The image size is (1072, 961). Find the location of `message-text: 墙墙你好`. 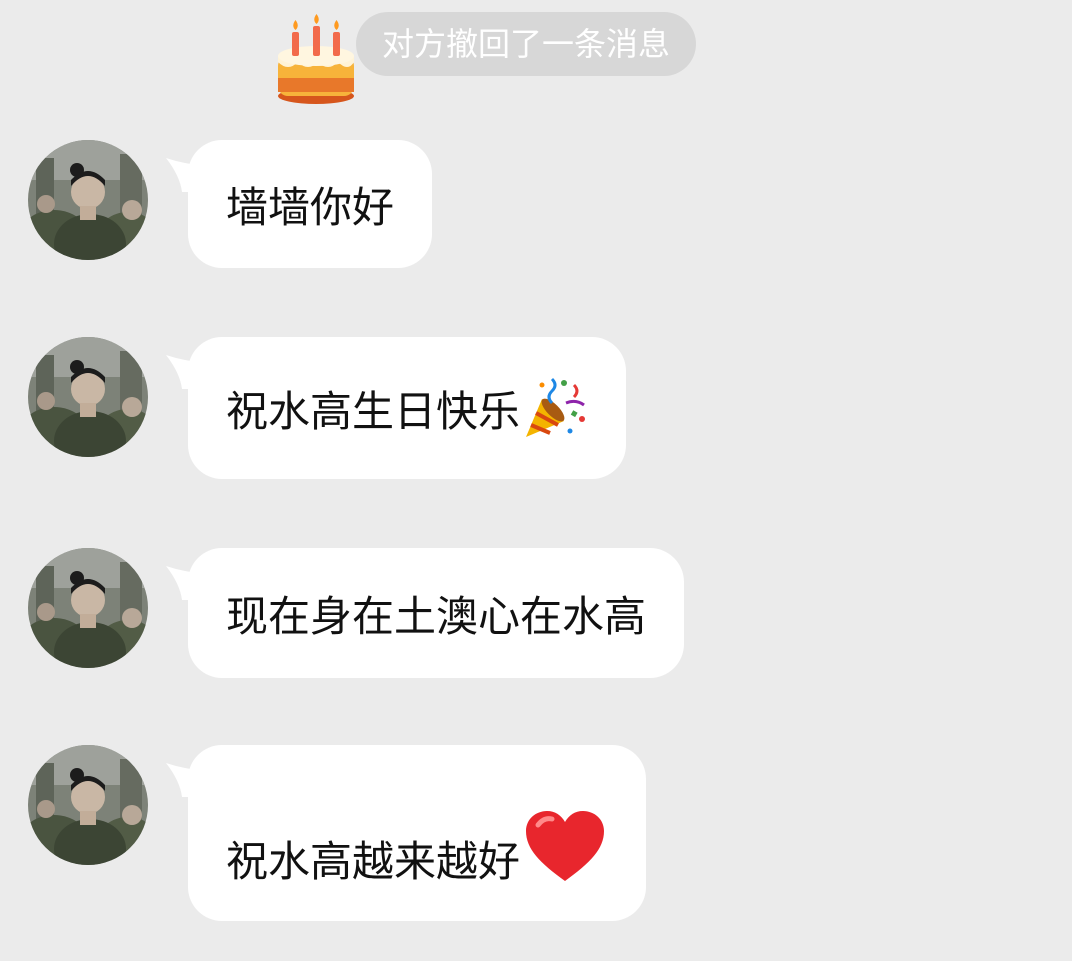

message-text: 墙墙你好 is located at coordinates (310, 207).